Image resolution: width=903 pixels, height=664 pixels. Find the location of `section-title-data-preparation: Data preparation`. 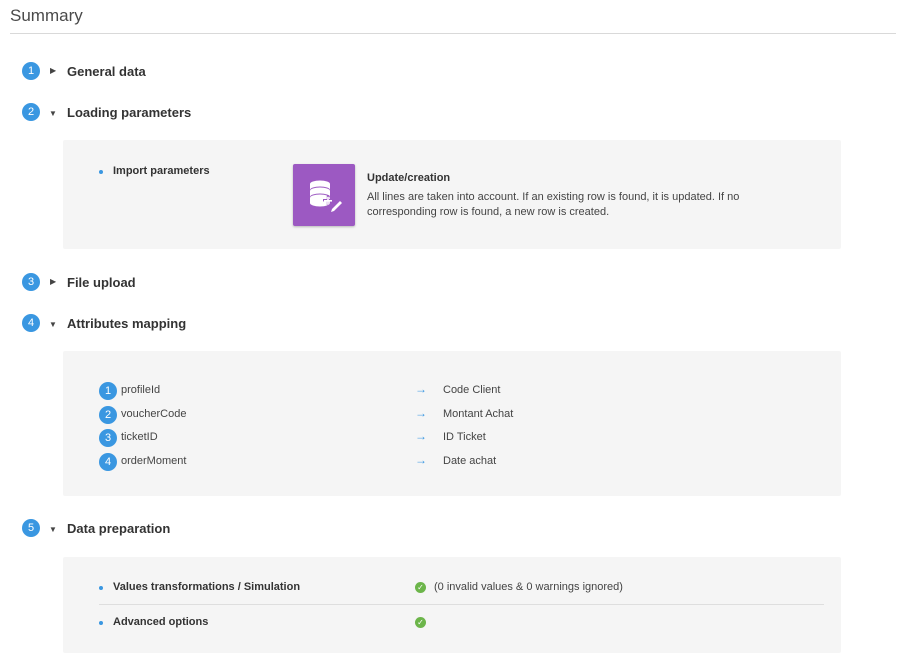

section-title-data-preparation: Data preparation is located at coordinates (118, 528).